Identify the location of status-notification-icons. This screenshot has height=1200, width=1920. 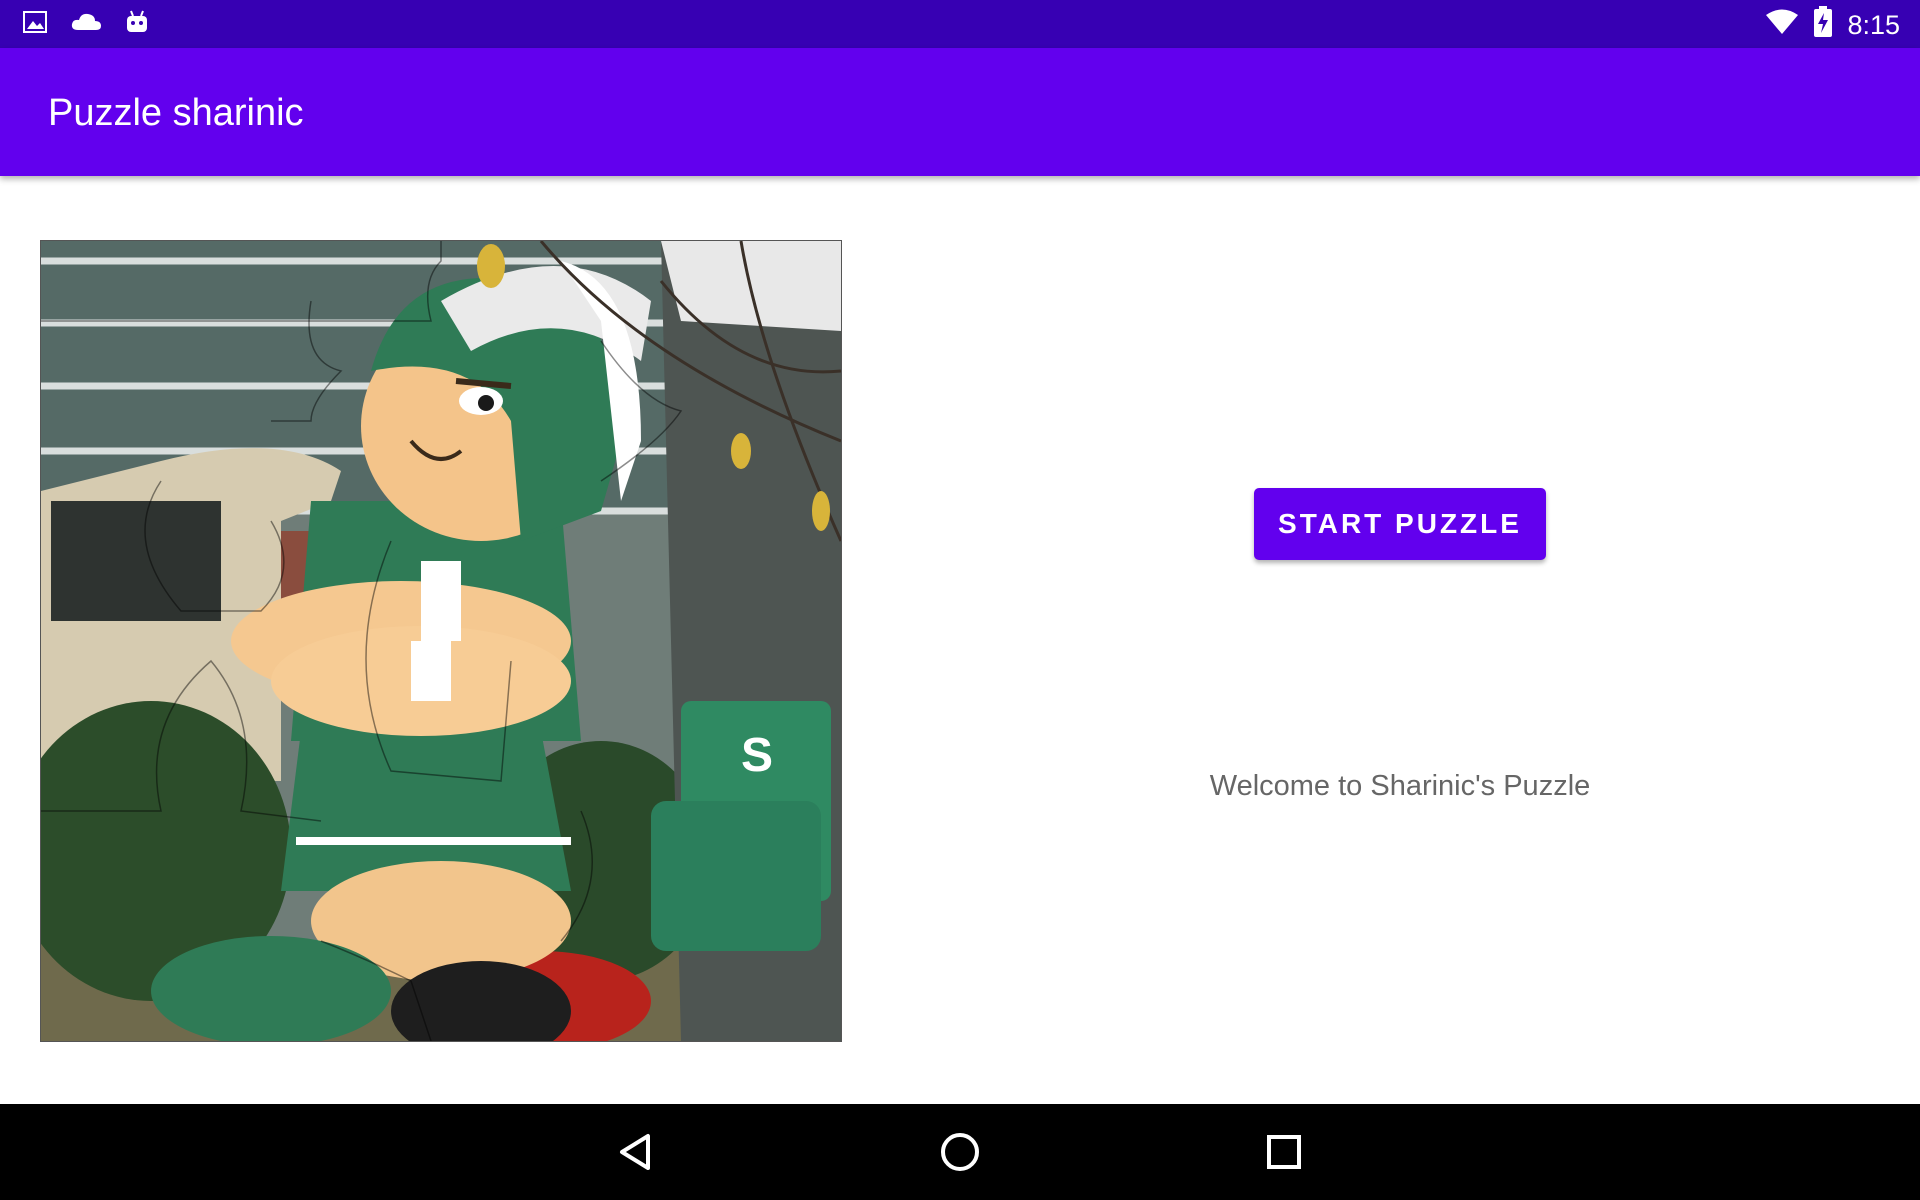
(86, 24).